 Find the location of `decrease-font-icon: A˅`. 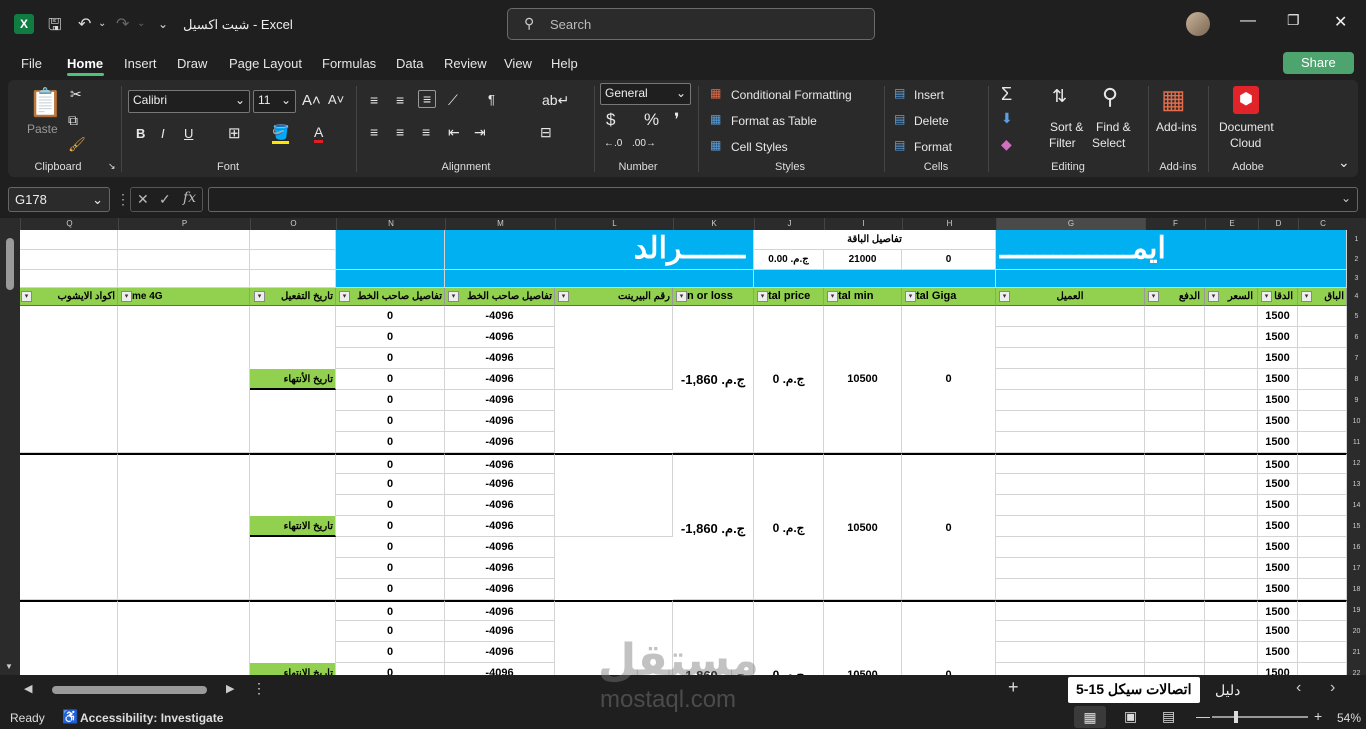

decrease-font-icon: A˅ is located at coordinates (336, 99).